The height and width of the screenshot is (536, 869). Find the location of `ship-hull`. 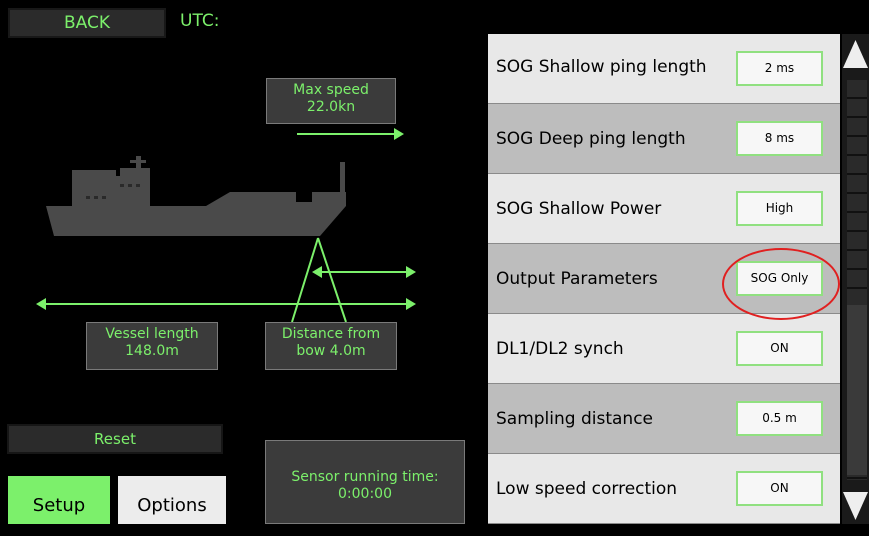

ship-hull is located at coordinates (196, 221).